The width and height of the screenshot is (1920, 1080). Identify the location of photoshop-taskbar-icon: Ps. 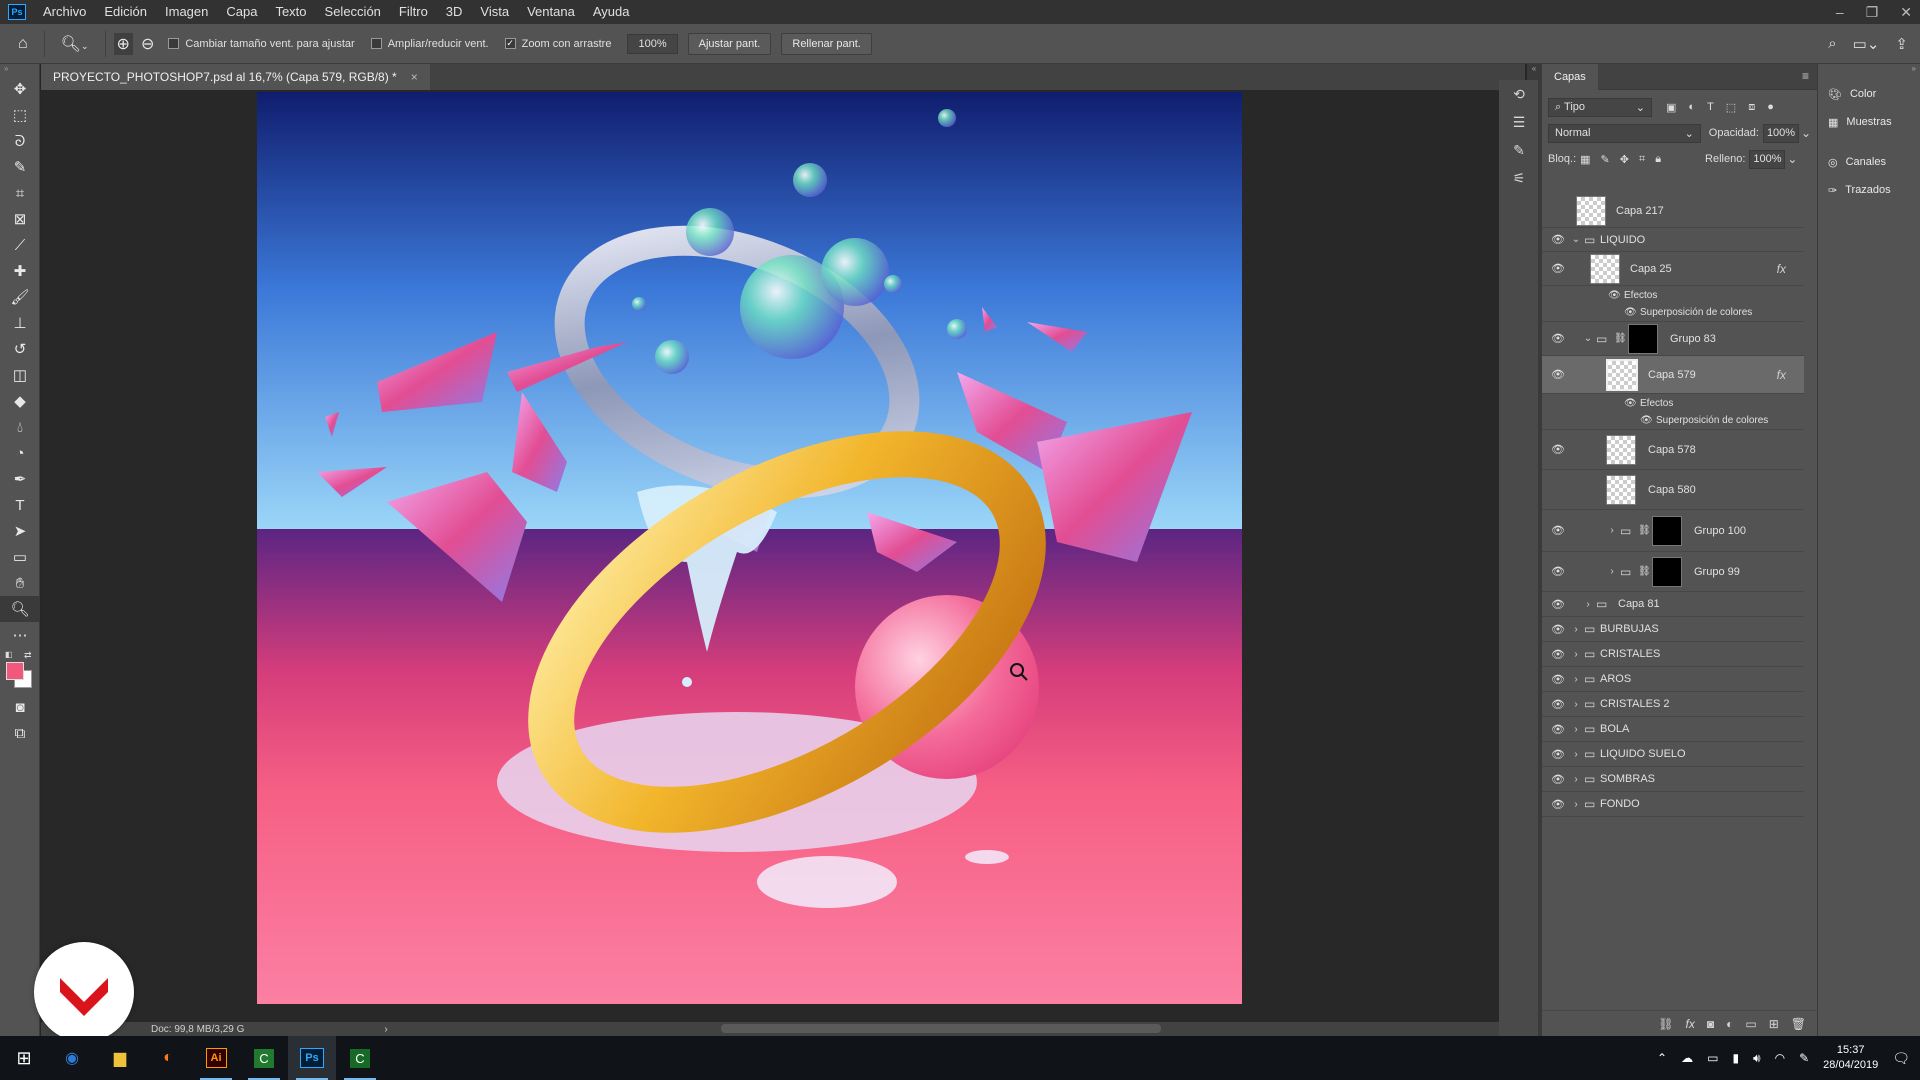
(312, 1058).